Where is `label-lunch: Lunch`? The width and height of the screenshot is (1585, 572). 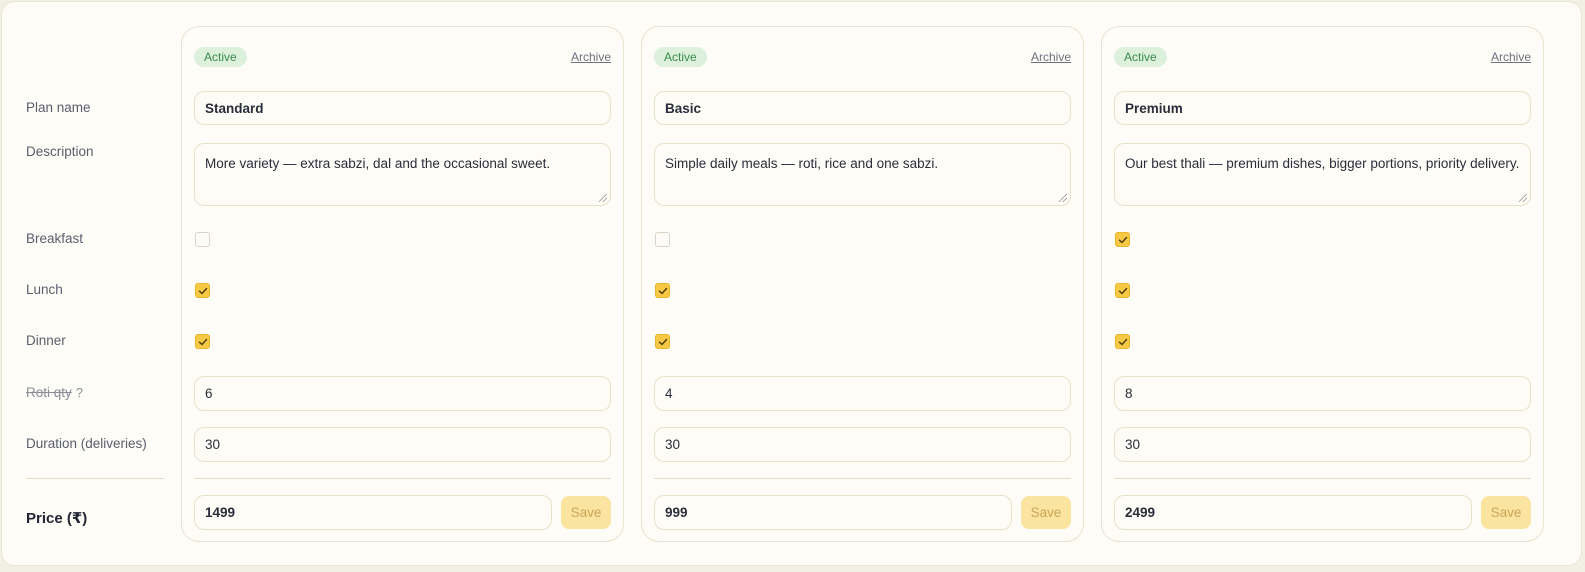 label-lunch: Lunch is located at coordinates (44, 289).